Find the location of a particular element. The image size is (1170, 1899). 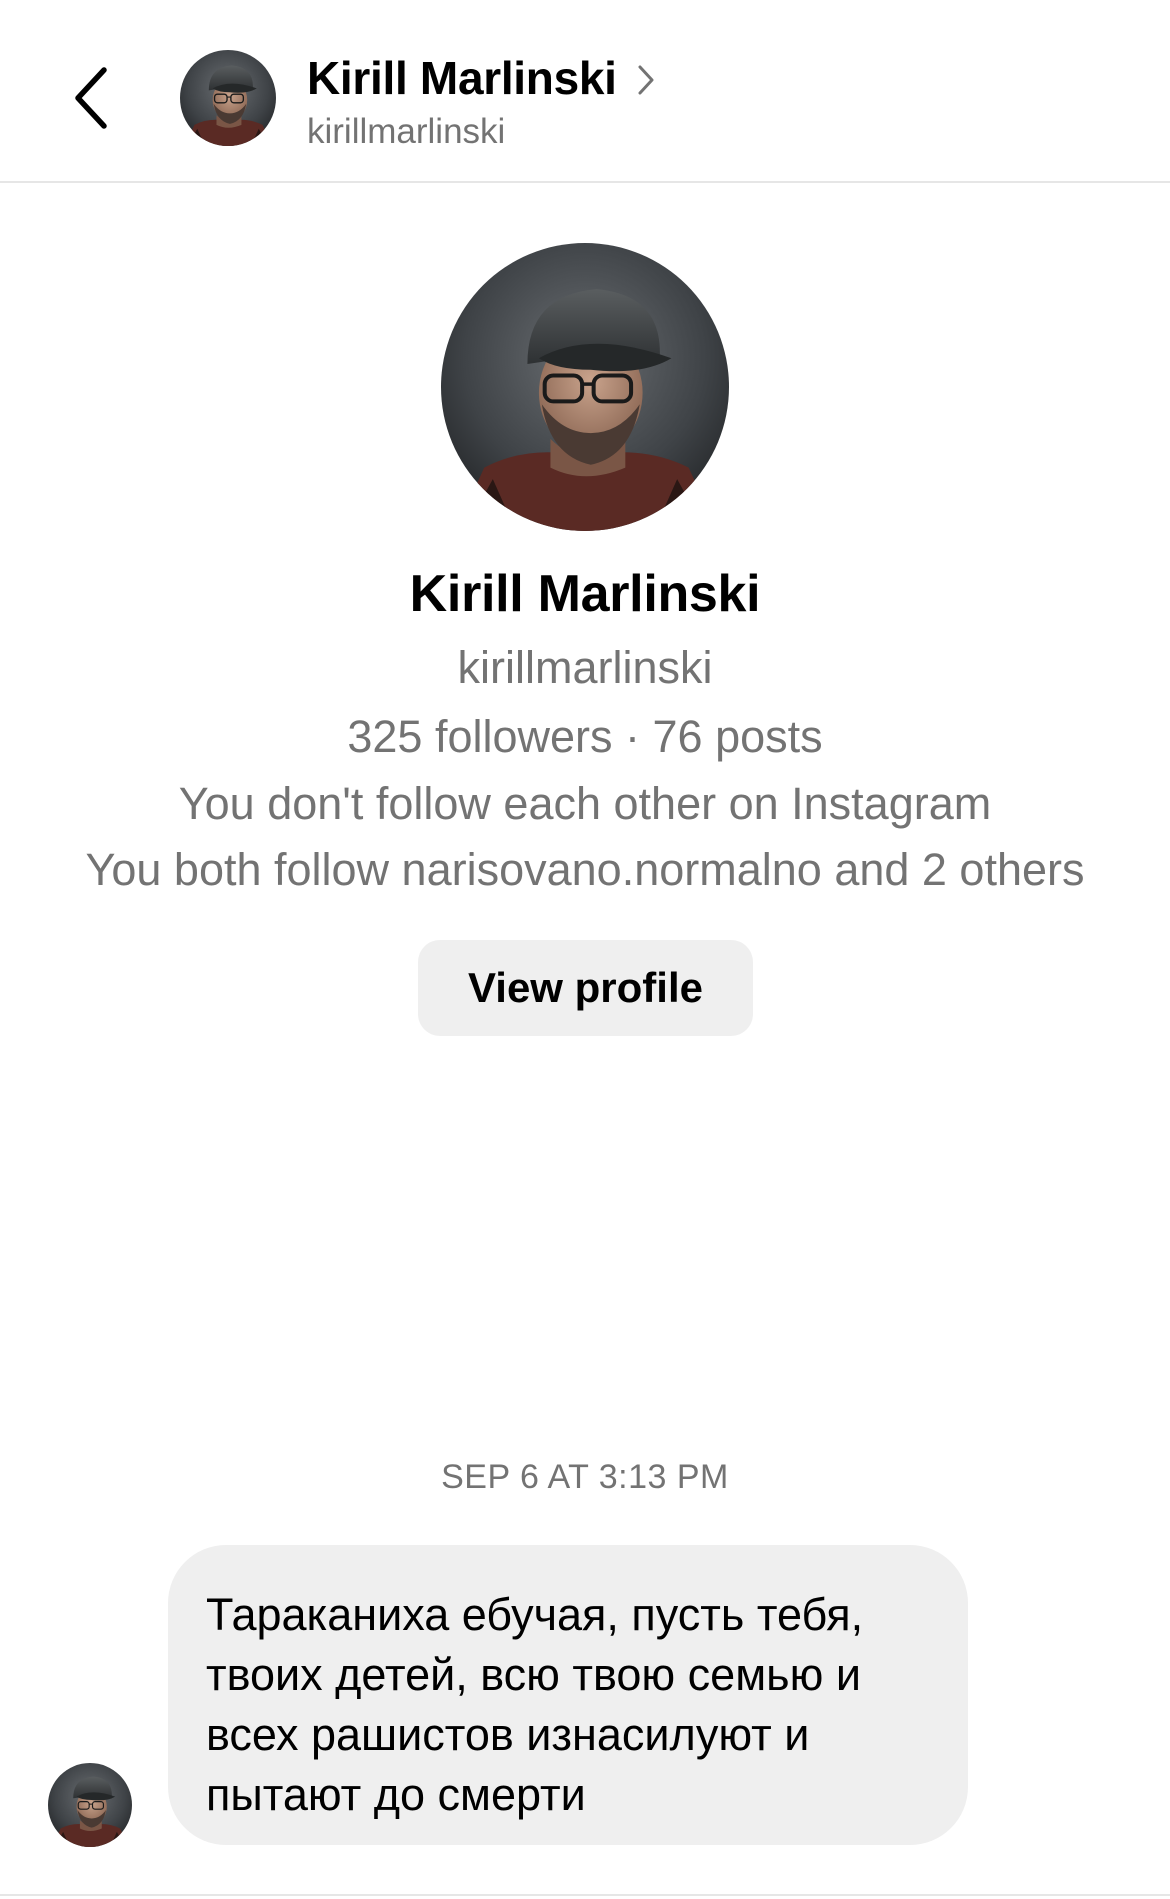

chat-header: Kirill Marlinski kirillmarlinski is located at coordinates (585, 91).